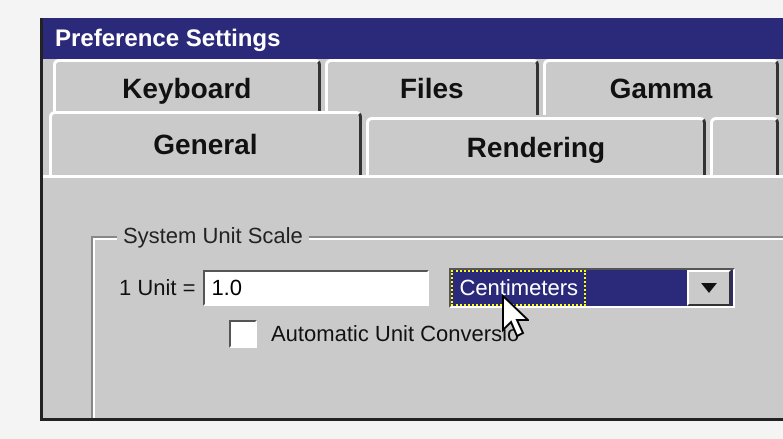  I want to click on unit-dropdown: Centimeters, so click(592, 288).